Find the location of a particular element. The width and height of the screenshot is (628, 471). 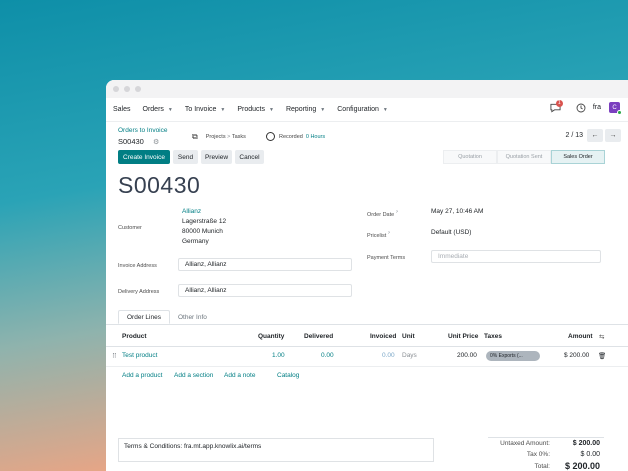

tax-label: Tax 0%: is located at coordinates (538, 454).